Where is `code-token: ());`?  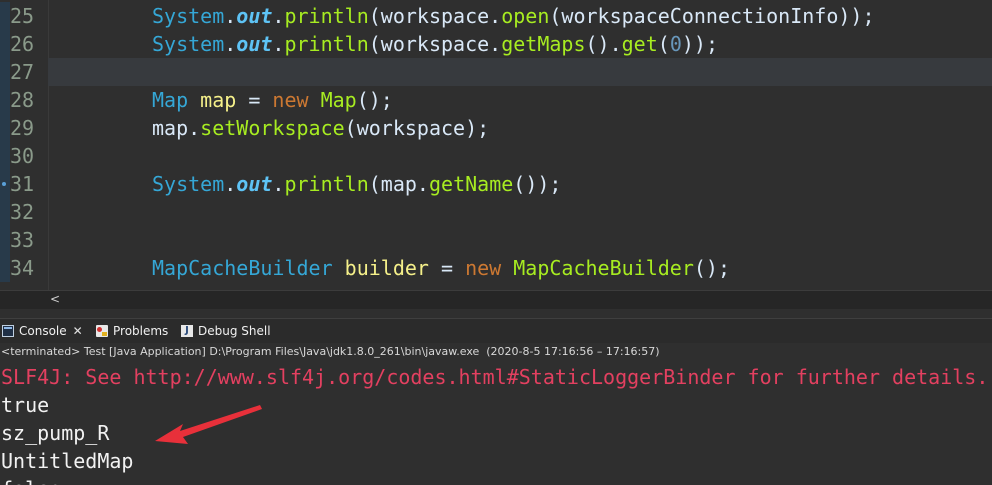 code-token: ()); is located at coordinates (537, 184).